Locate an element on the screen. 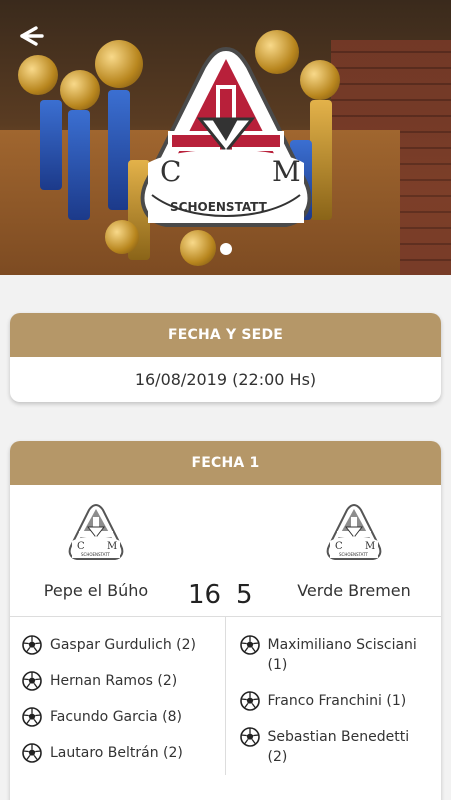 The width and height of the screenshot is (451, 800). logo-letter-c: C is located at coordinates (171, 171).